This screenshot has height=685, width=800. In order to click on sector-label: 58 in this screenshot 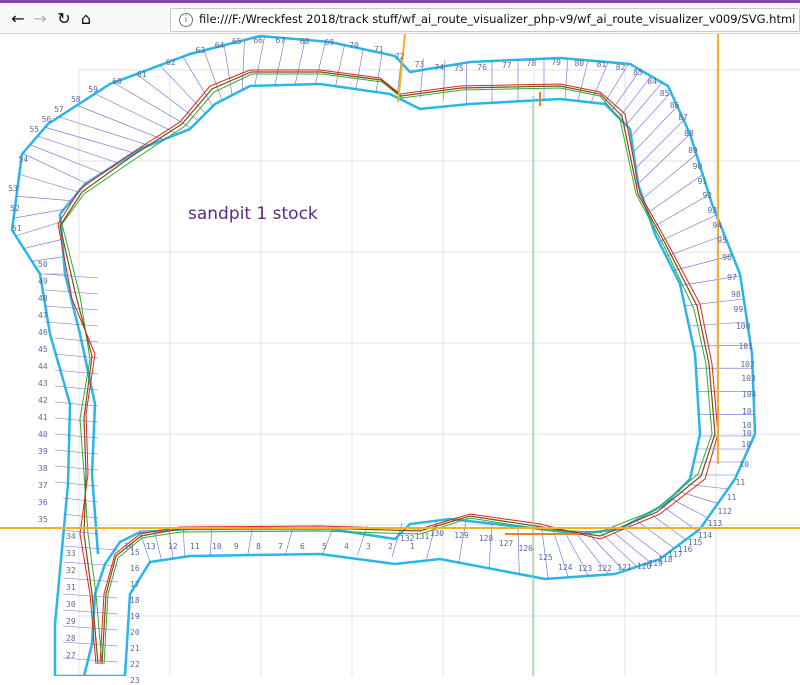, I will do `click(76, 99)`.